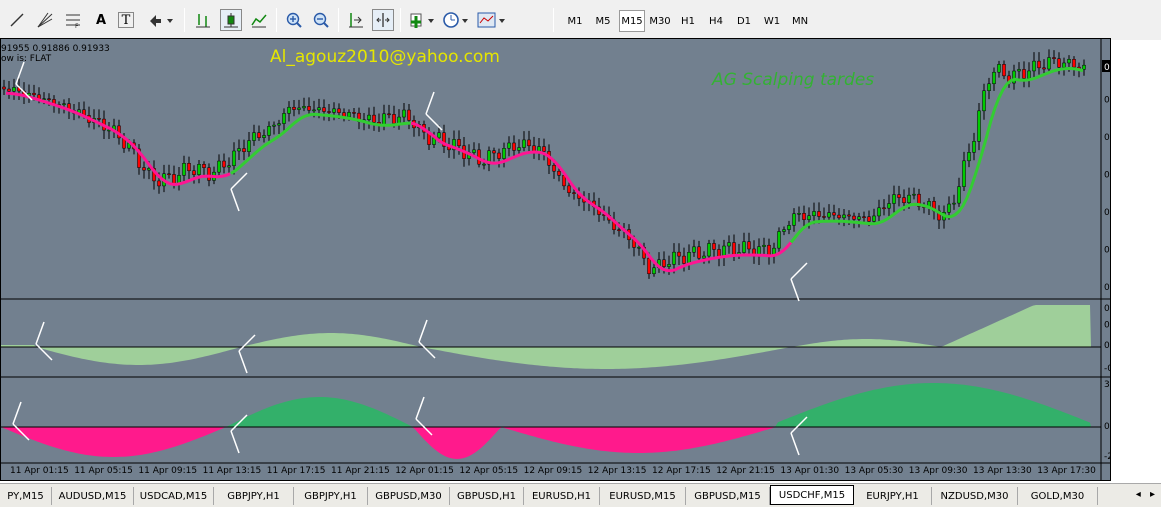 The width and height of the screenshot is (1161, 519). What do you see at coordinates (26, 496) in the screenshot?
I see `chart-tab: PY,M15` at bounding box center [26, 496].